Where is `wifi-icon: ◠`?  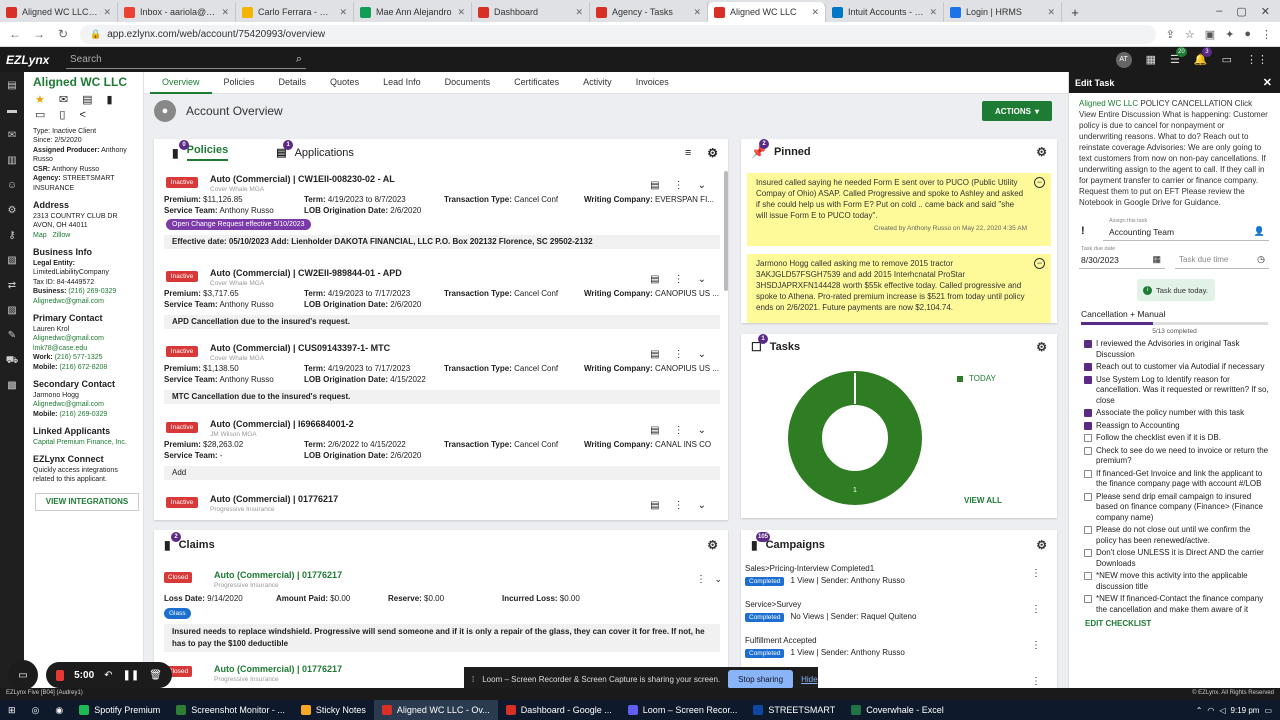
wifi-icon: ◠ is located at coordinates (1210, 710).